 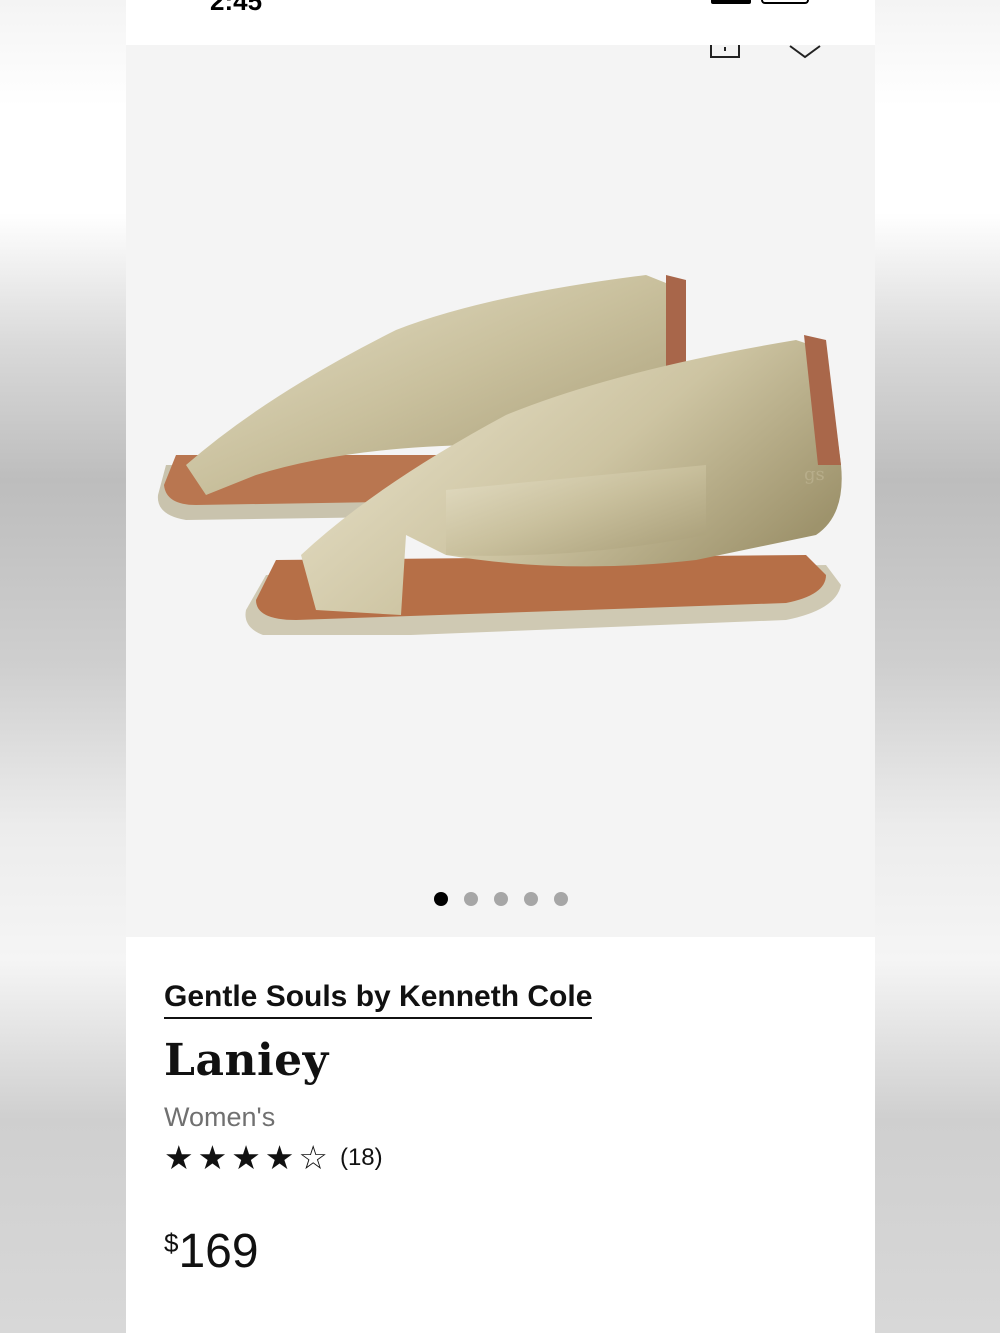 I want to click on heart-icon, so click(x=805, y=52).